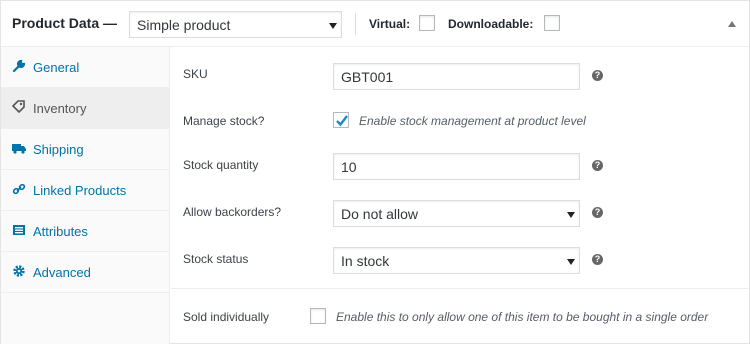 This screenshot has height=344, width=750. What do you see at coordinates (221, 165) in the screenshot?
I see `stock-quantity-label: Stock quantity` at bounding box center [221, 165].